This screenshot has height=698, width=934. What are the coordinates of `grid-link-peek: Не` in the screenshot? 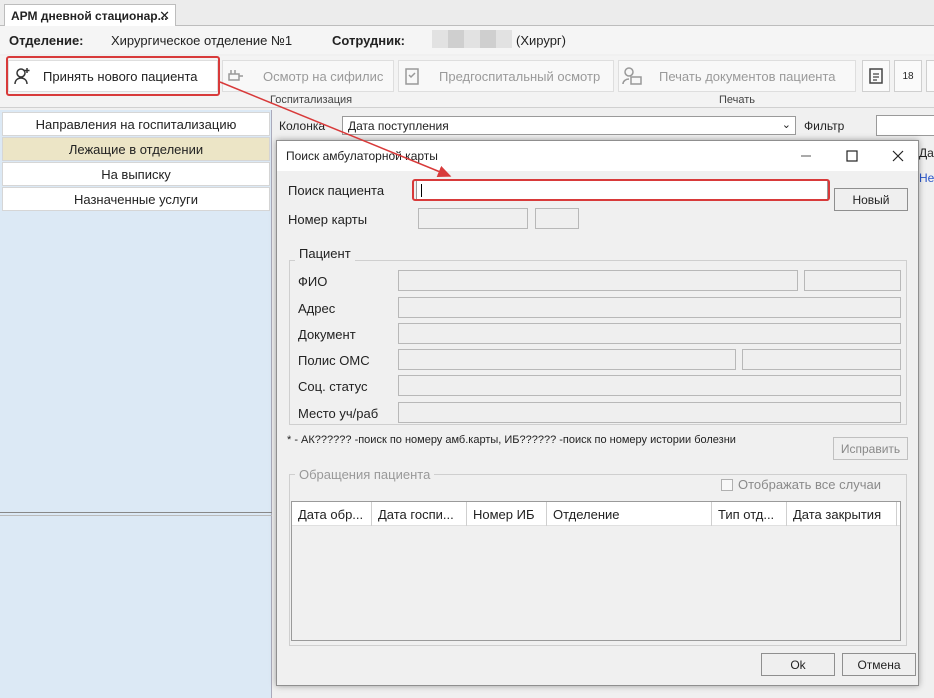 It's located at (926, 178).